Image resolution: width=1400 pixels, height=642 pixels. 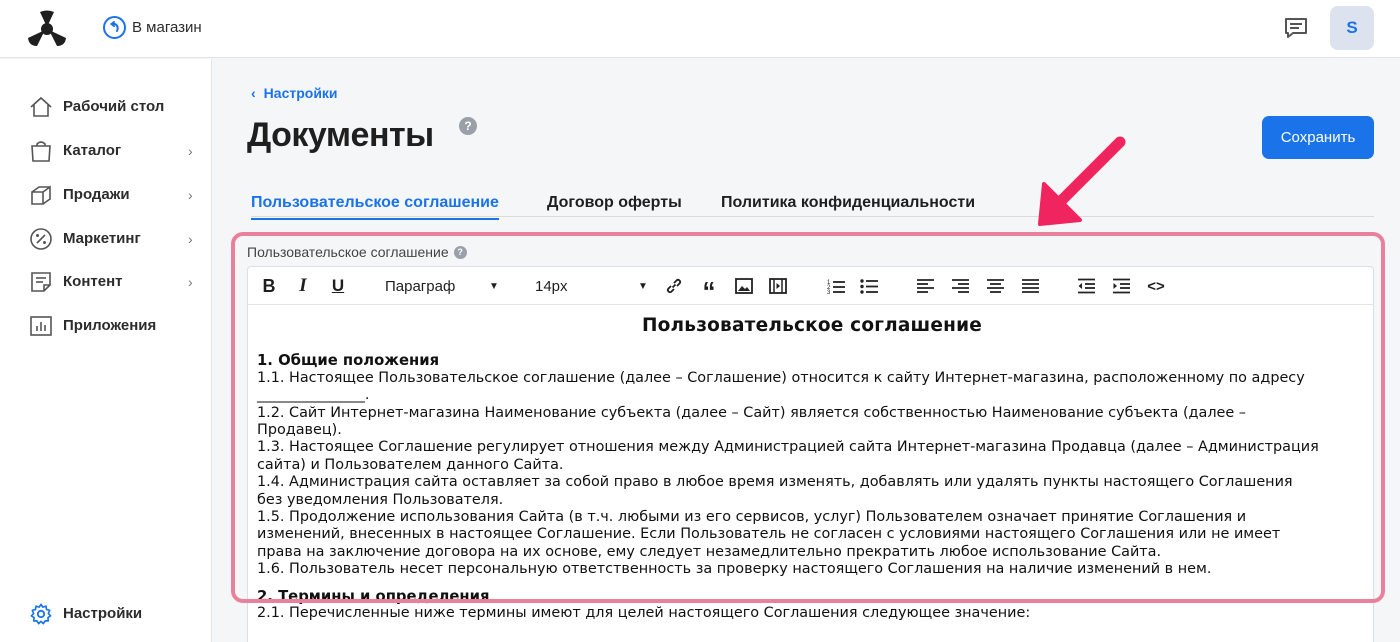 What do you see at coordinates (102, 238) in the screenshot?
I see `sidebar-item-label: Маркетинг` at bounding box center [102, 238].